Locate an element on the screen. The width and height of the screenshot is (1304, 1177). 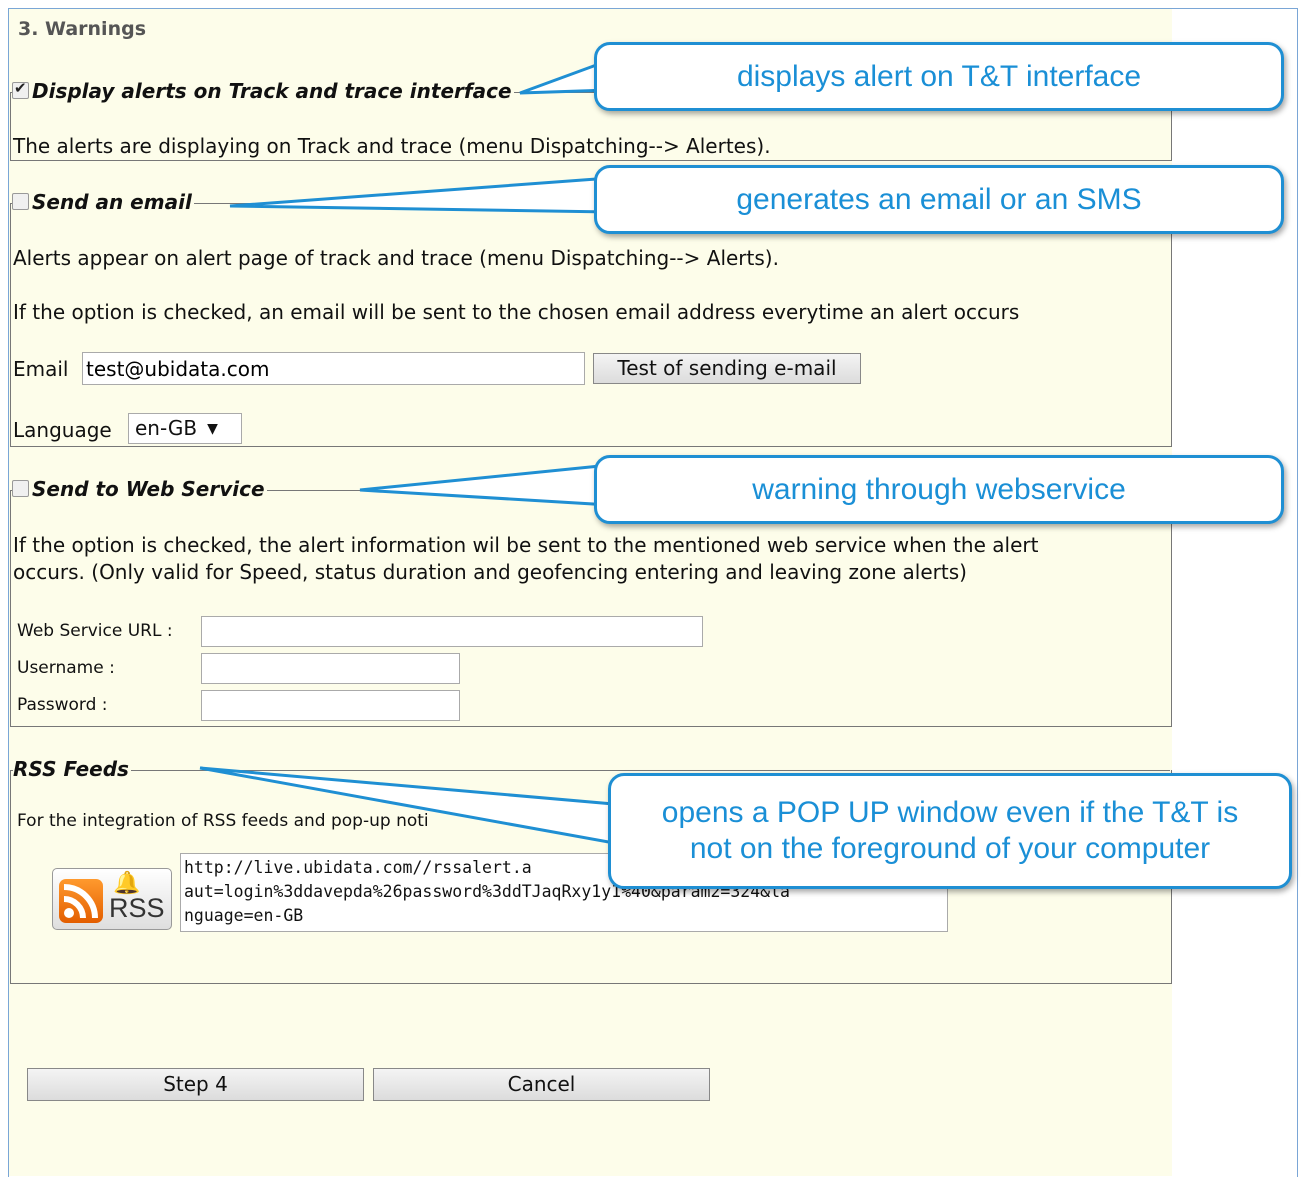
callout-display-alerts: displays alert on T&T interface is located at coordinates (939, 76).